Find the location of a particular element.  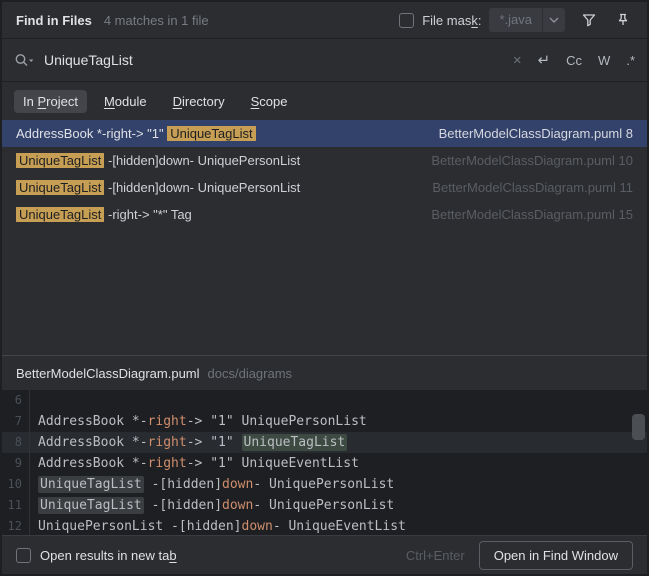

file-mask-value: *.java is located at coordinates (515, 19).